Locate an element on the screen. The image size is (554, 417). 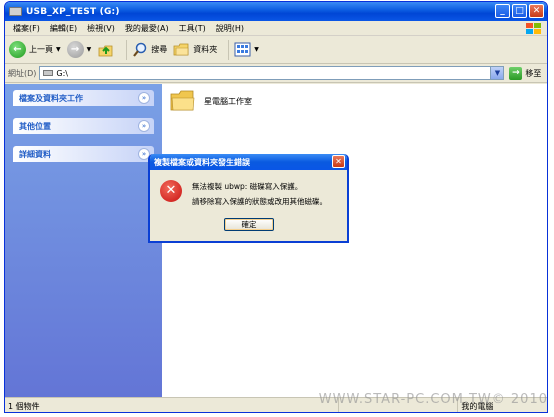
menu-view: 檢視(V) is located at coordinates (101, 28).